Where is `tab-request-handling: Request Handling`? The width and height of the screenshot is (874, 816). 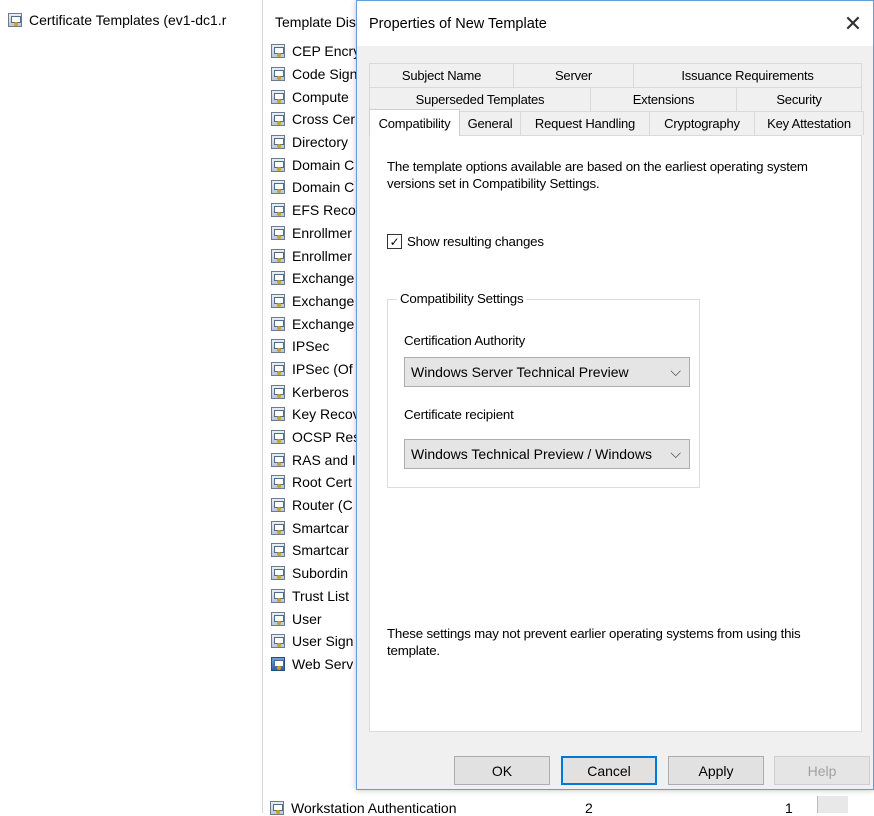
tab-request-handling: Request Handling is located at coordinates (585, 123).